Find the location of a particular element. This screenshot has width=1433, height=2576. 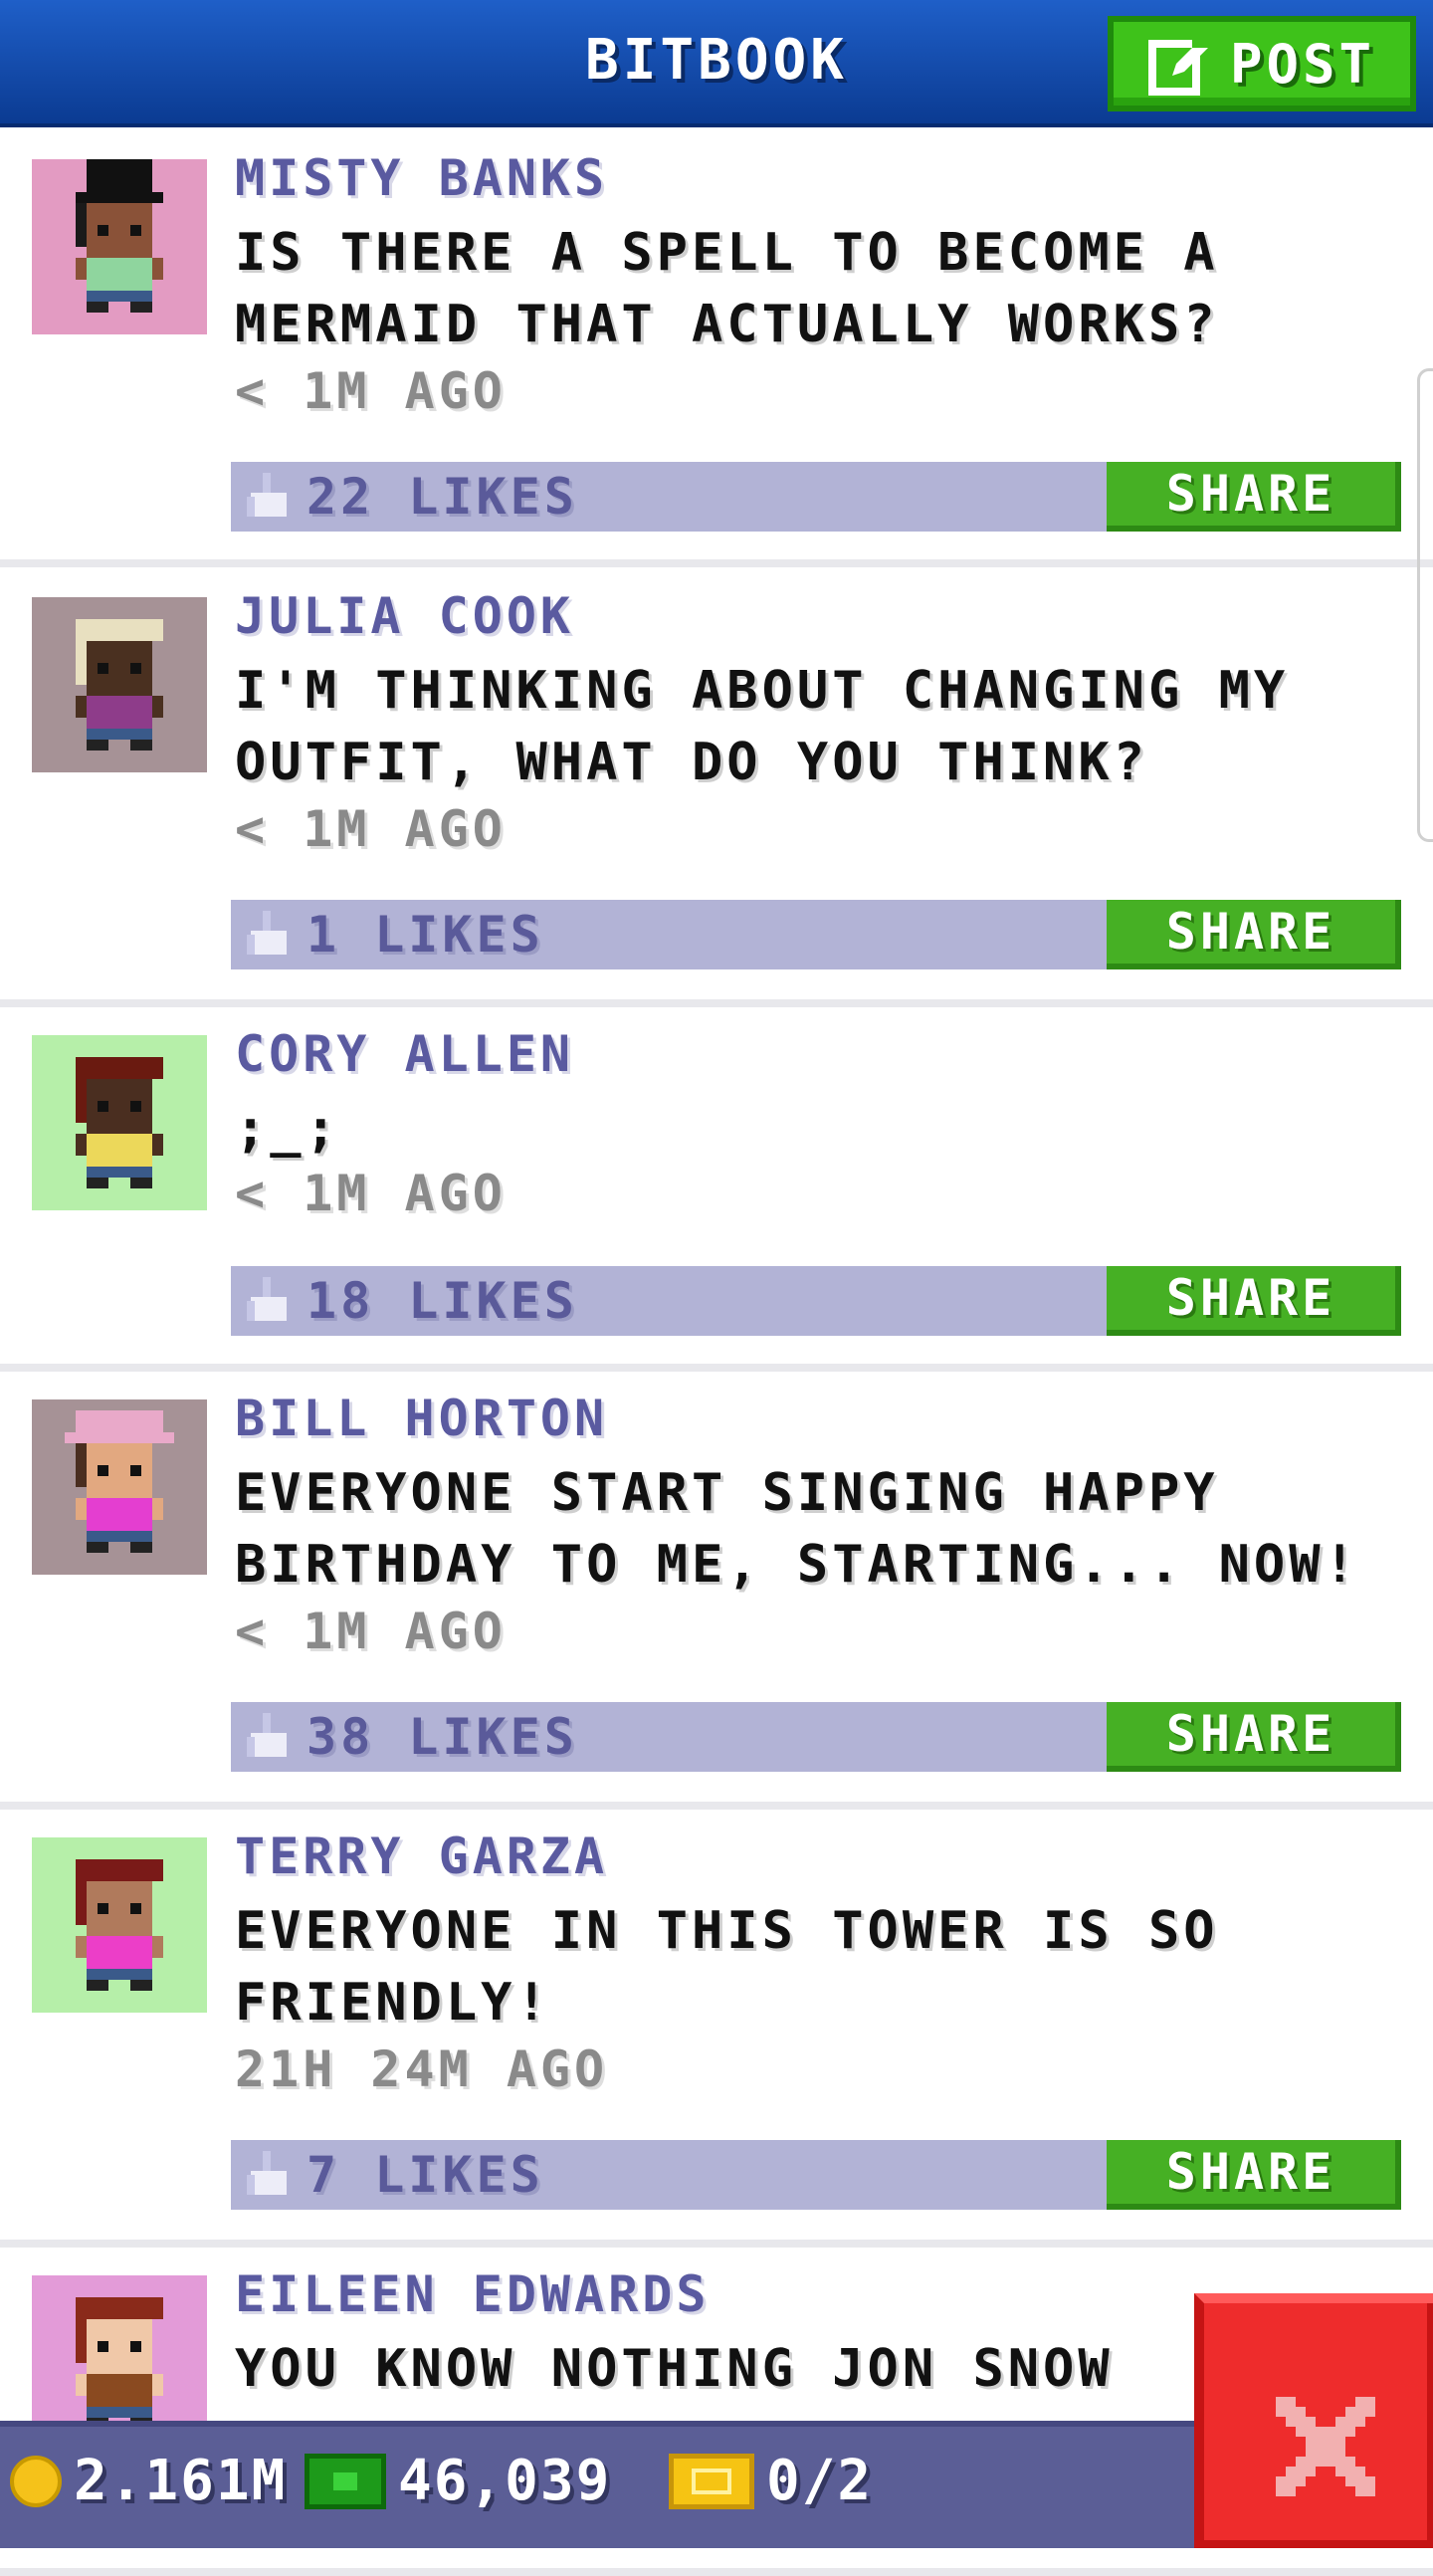

coins-value: 2.161M is located at coordinates (181, 2481).